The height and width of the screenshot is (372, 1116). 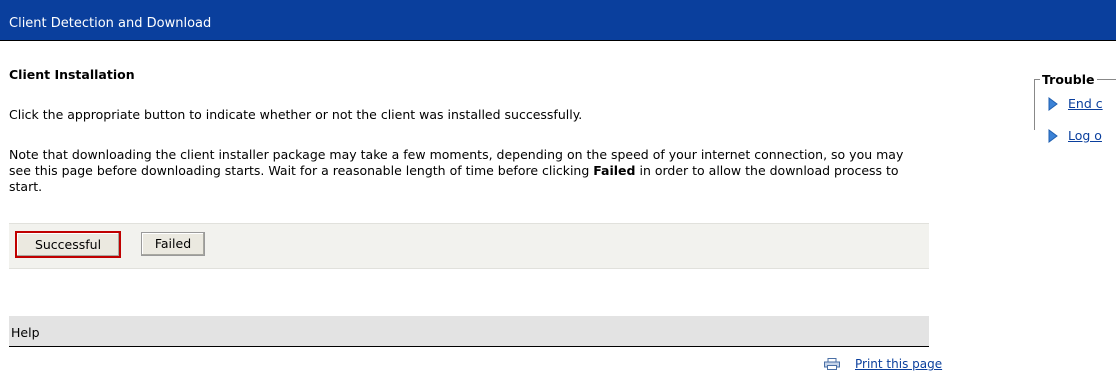 What do you see at coordinates (110, 23) in the screenshot?
I see `page-title: Client Detection and Download` at bounding box center [110, 23].